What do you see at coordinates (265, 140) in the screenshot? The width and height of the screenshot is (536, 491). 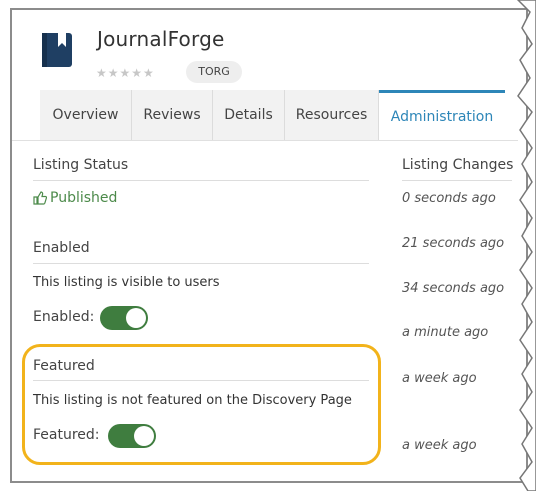 I see `tab-divider` at bounding box center [265, 140].